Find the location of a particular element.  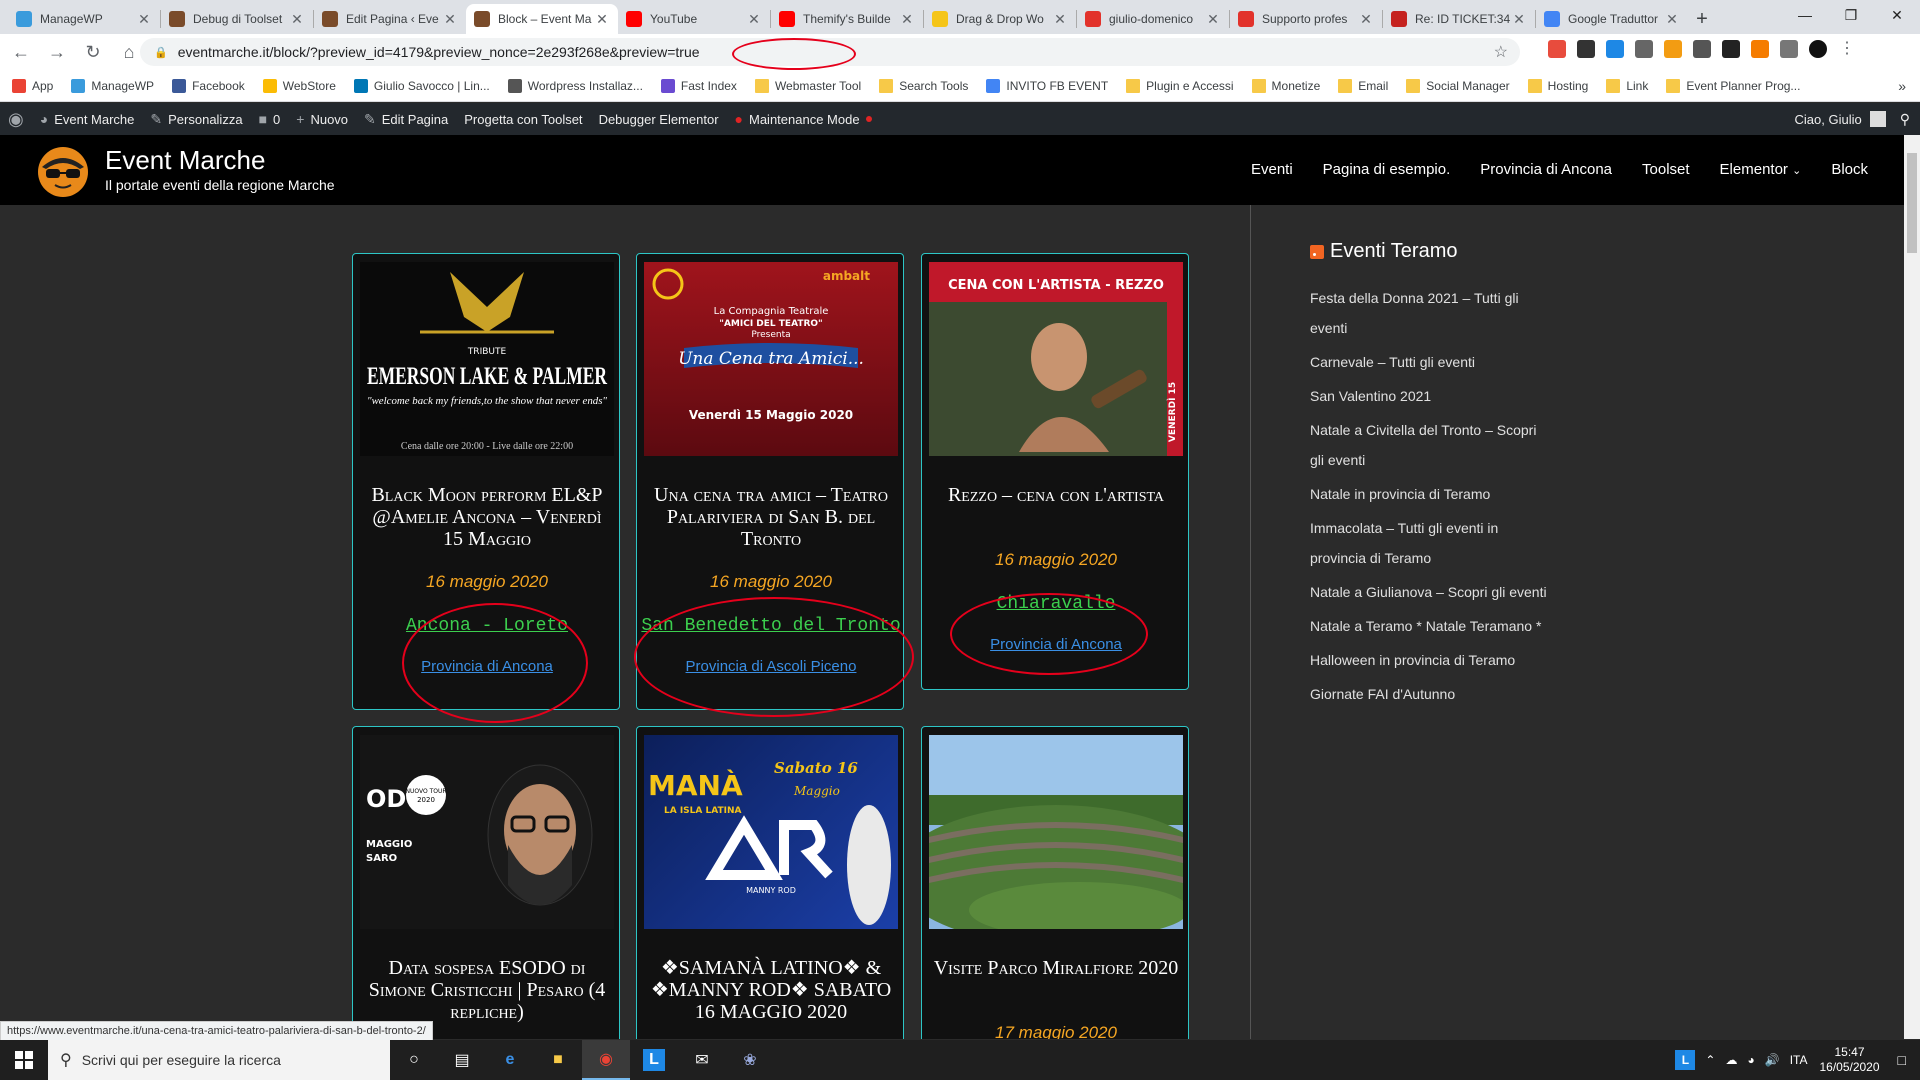

sidebar-event-link: Natale in provincia di Teramo is located at coordinates (1430, 494).